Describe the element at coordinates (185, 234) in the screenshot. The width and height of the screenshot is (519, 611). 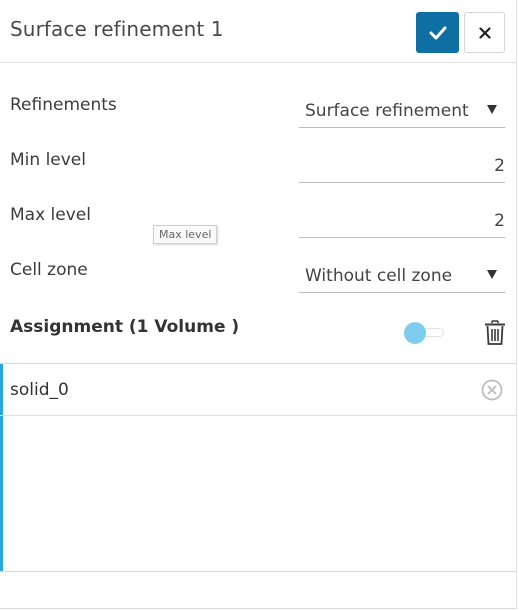
I see `max-level-tooltip: Max level` at that location.